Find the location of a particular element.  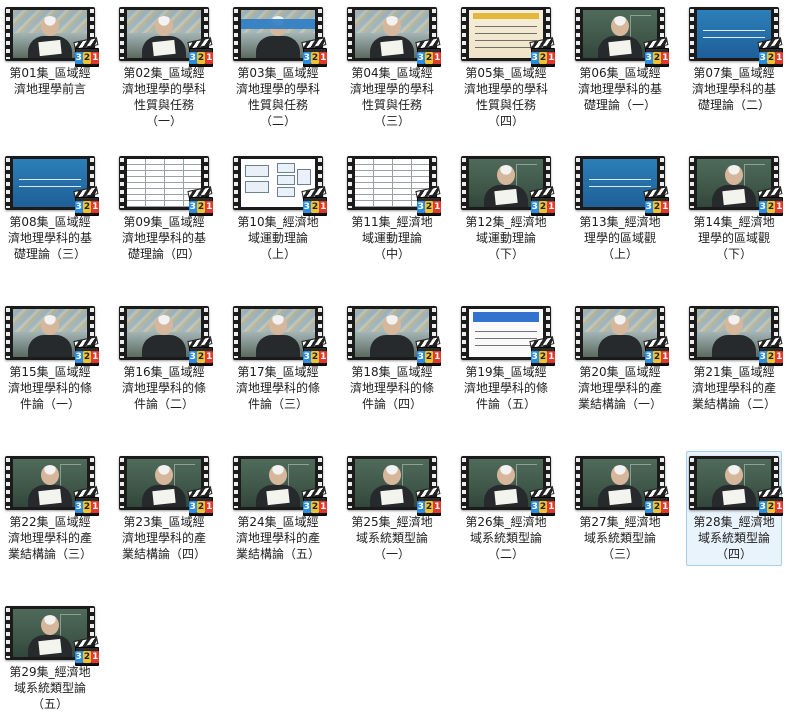

file-item: 3 2 1 第12集_經濟地域運動理論（下） is located at coordinates (507, 208).